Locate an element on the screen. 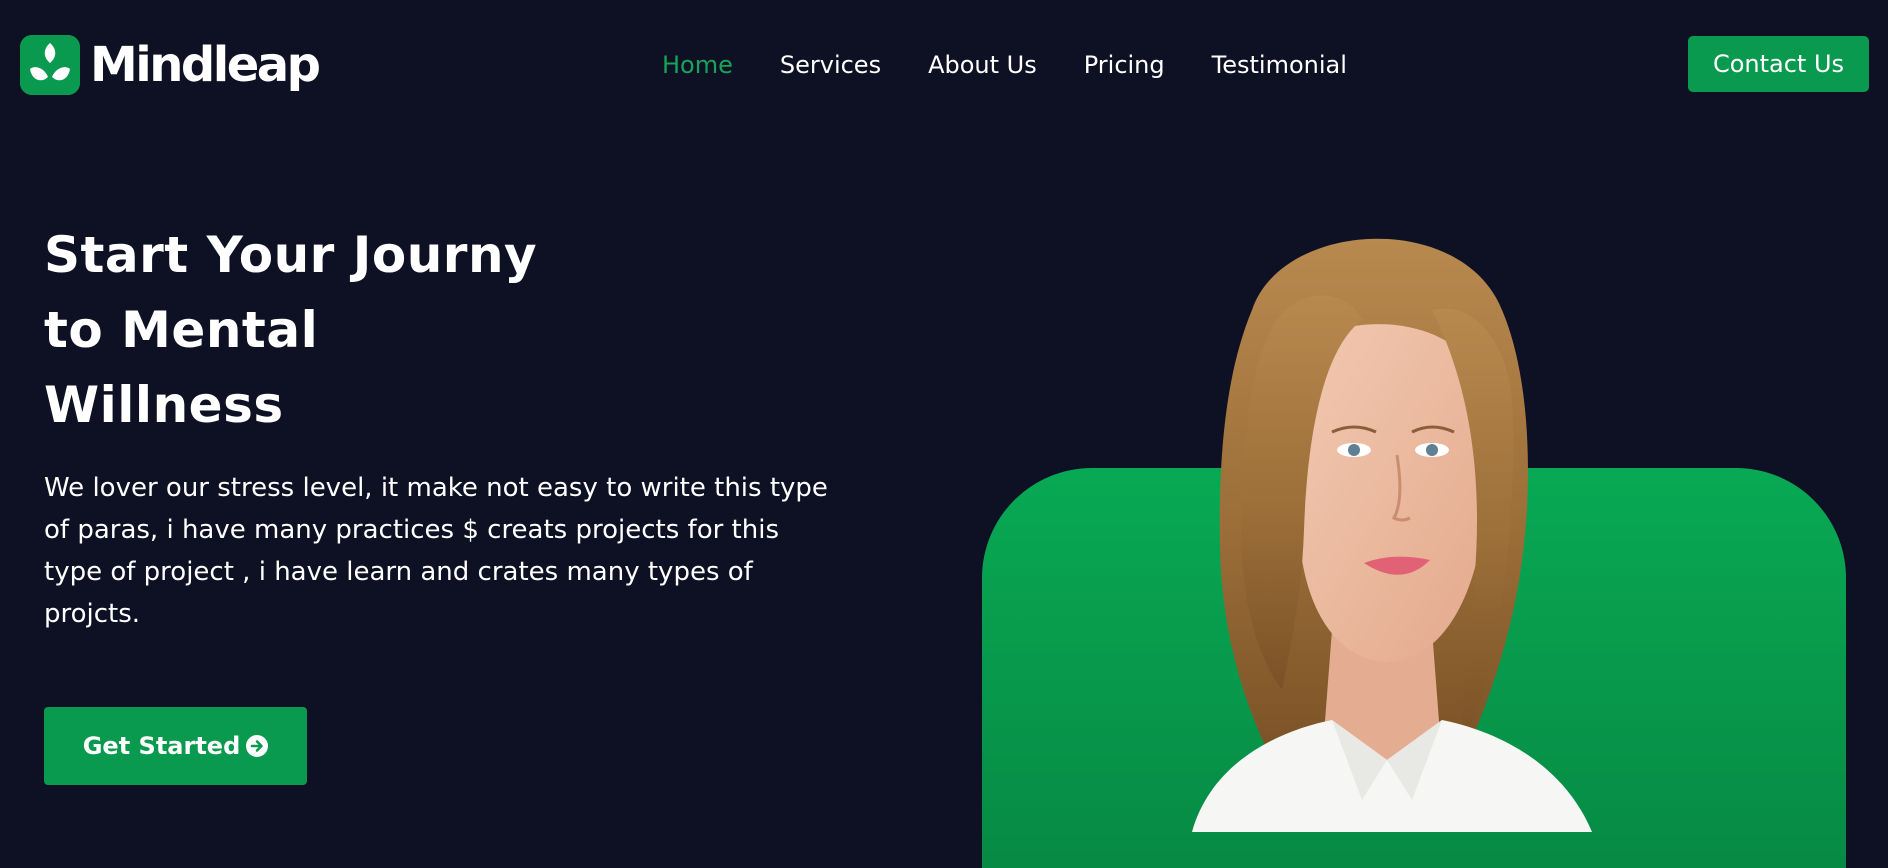 This screenshot has width=1888, height=868. nav-link-about: About Us is located at coordinates (982, 65).